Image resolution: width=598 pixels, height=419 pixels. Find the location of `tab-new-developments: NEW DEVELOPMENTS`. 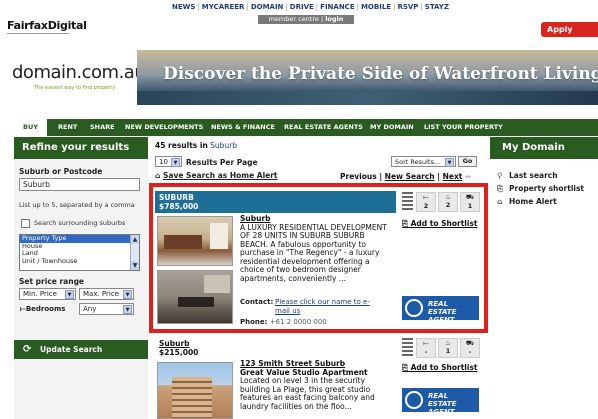

tab-new-developments: NEW DEVELOPMENTS is located at coordinates (164, 127).